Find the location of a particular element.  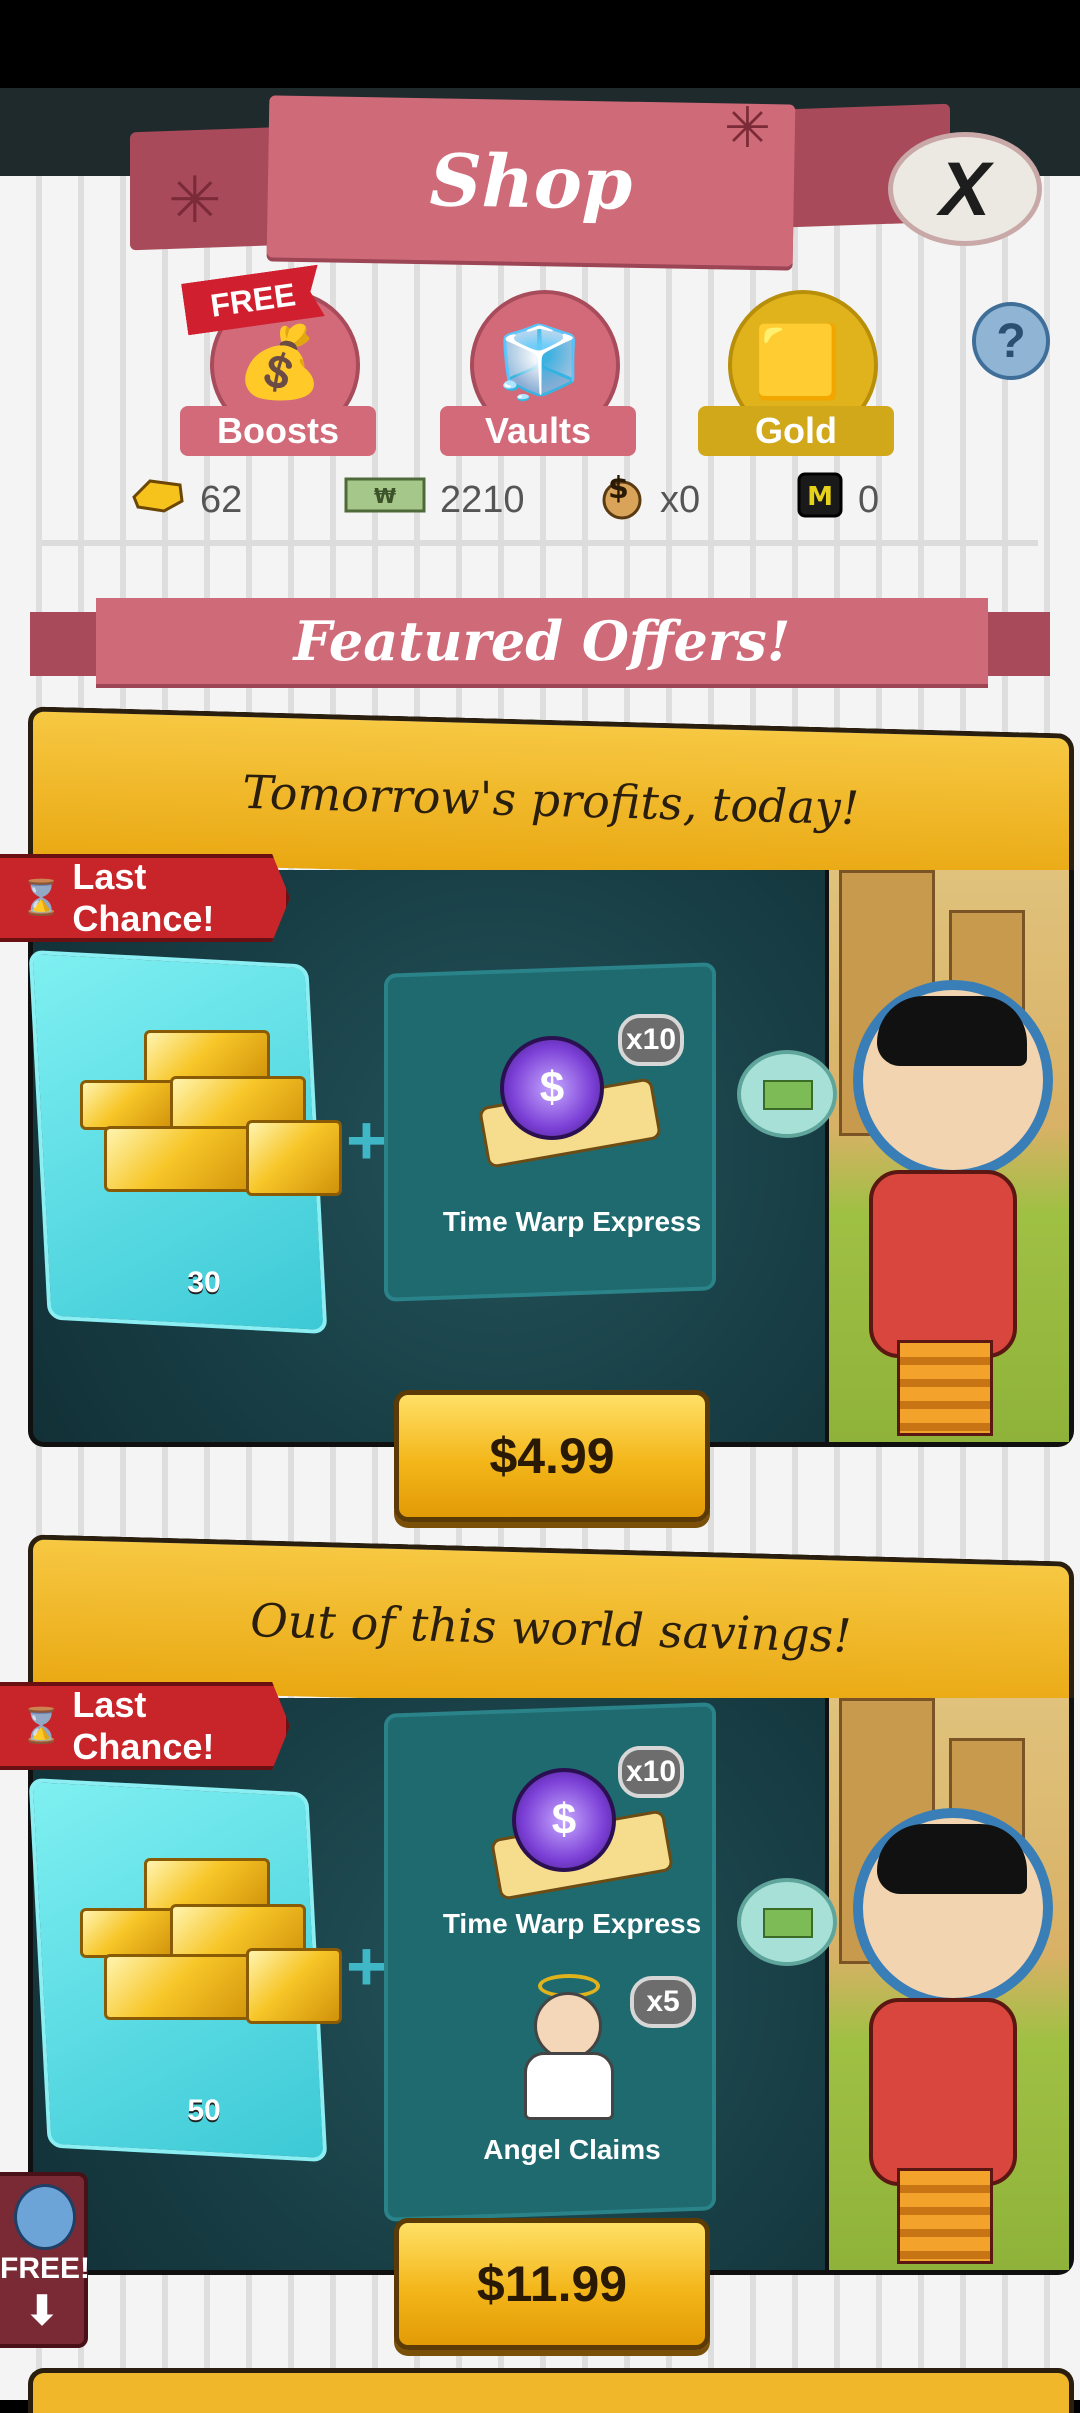

title-plate: Shop is located at coordinates (531, 181).